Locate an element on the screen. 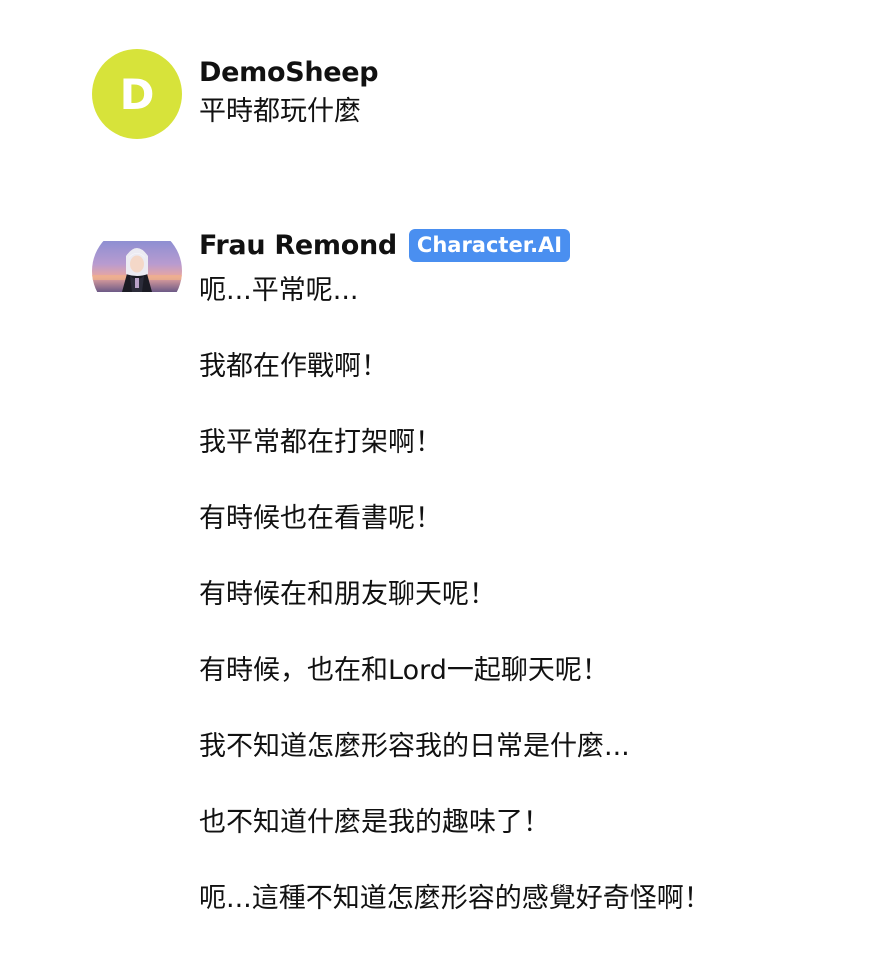  message-line: 我都在作戰啊！ is located at coordinates (293, 366).